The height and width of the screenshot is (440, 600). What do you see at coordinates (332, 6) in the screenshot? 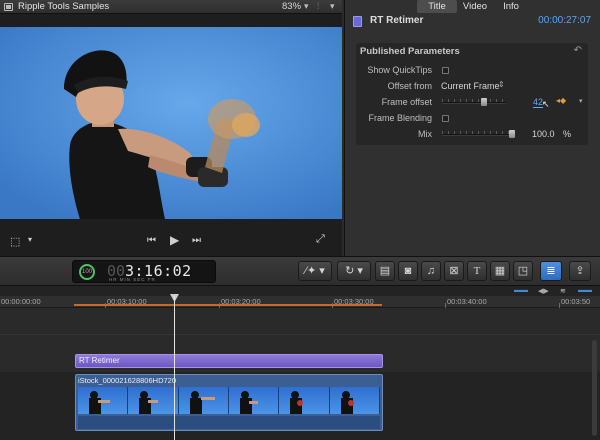
I see `viewer-options-icon: ▾` at bounding box center [332, 6].